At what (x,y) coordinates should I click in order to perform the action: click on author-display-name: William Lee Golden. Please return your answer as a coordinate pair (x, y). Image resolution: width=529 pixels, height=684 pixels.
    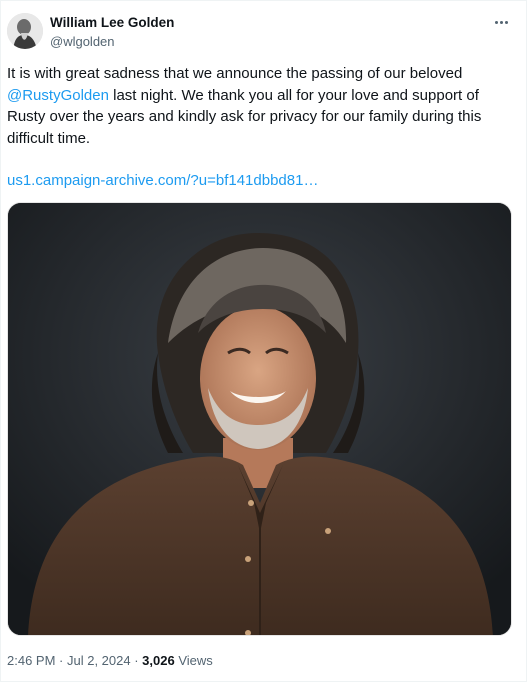
    Looking at the image, I should click on (112, 22).